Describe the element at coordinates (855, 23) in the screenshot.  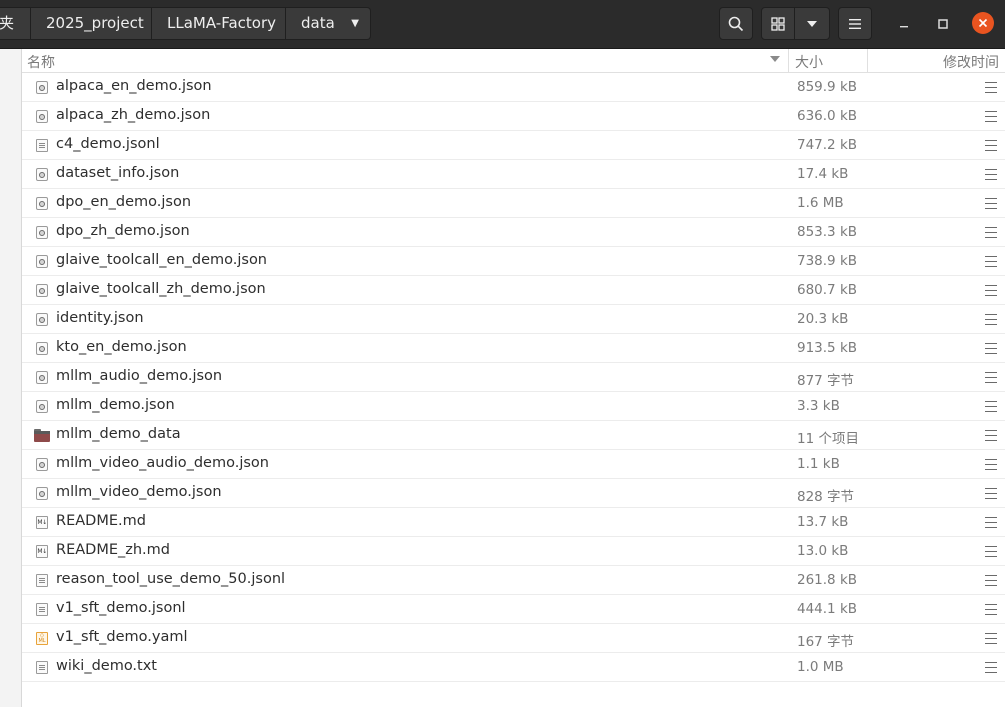
I see `app-menu-button` at that location.